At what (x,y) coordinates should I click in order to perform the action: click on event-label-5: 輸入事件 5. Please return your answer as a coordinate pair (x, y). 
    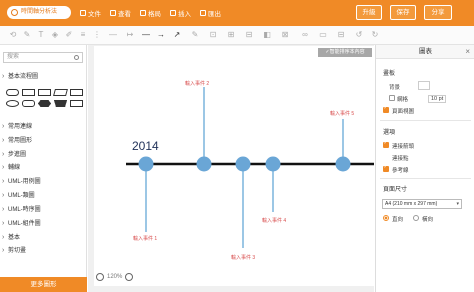
    Looking at the image, I should click on (342, 113).